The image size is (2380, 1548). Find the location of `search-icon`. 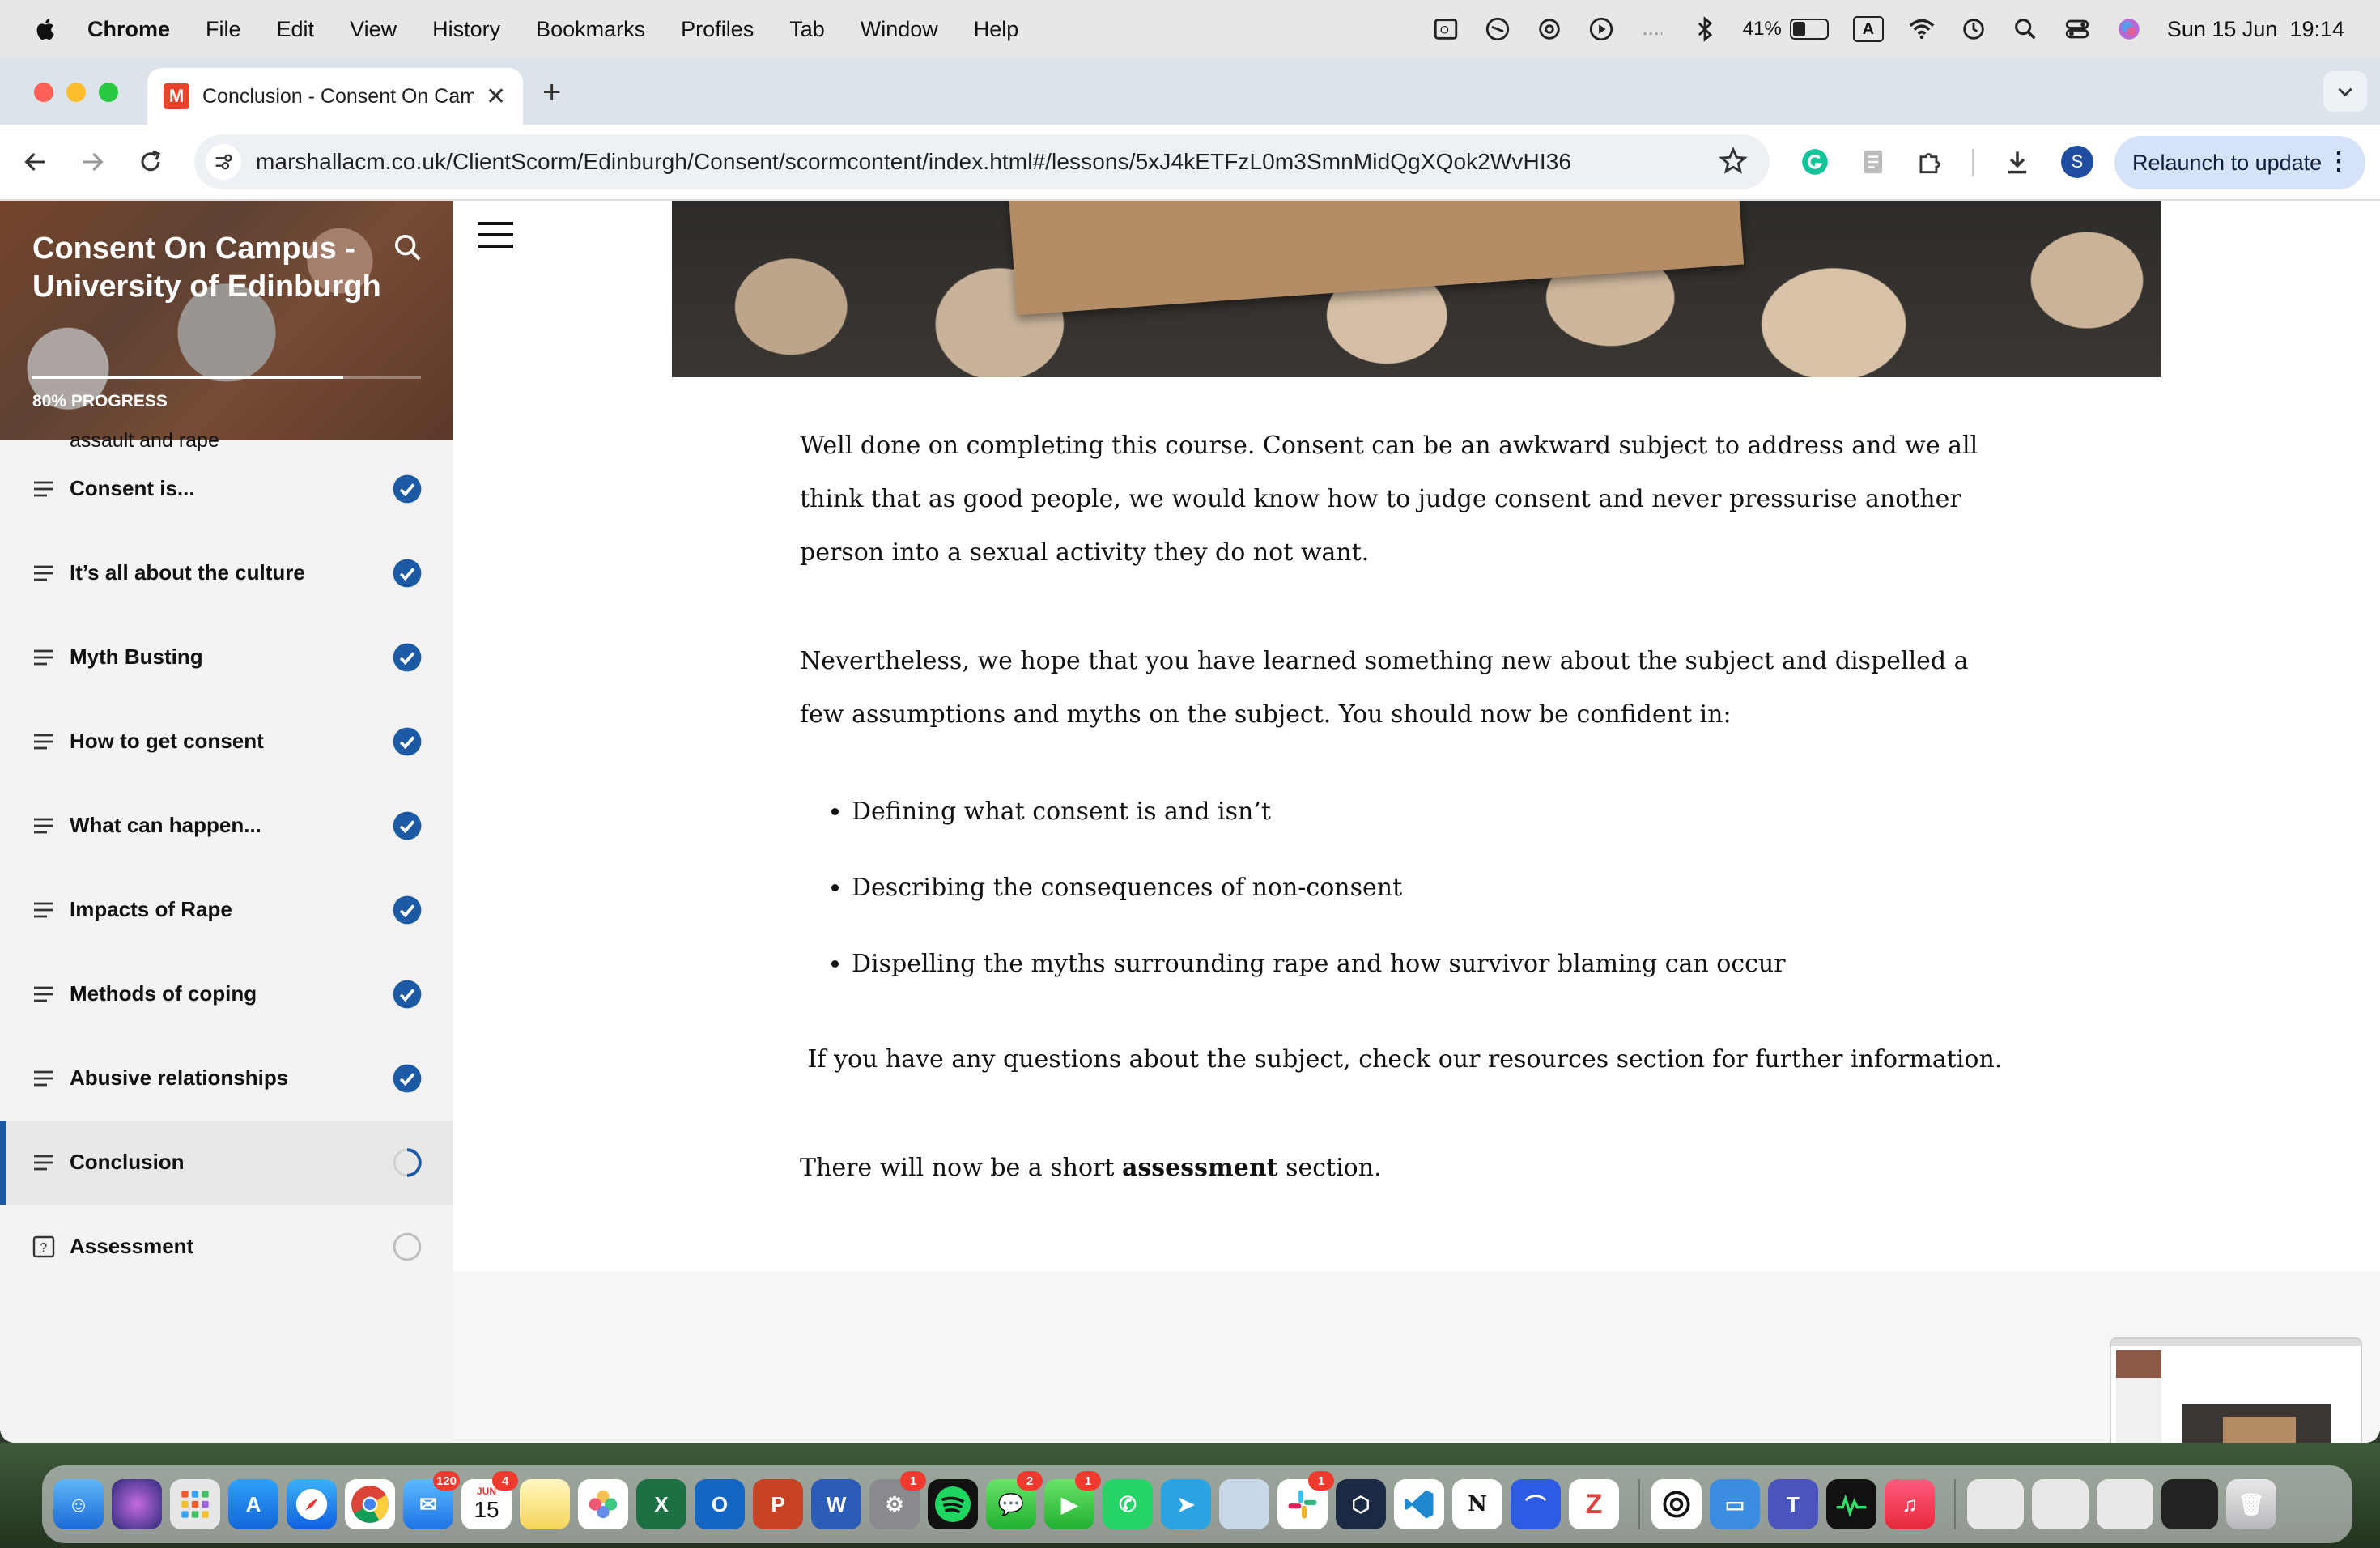

search-icon is located at coordinates (408, 250).